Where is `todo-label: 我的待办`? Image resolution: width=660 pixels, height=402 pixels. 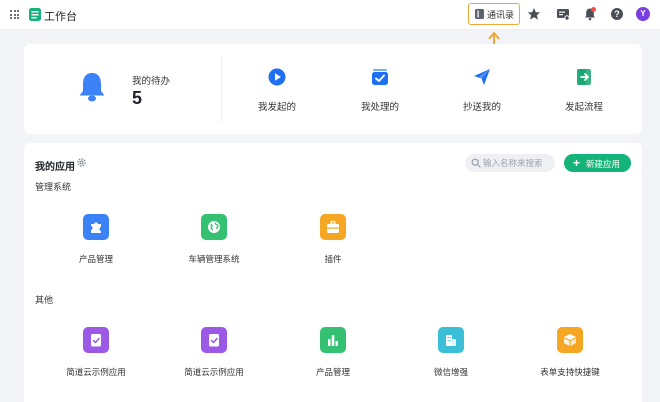
todo-label: 我的待办 is located at coordinates (151, 81).